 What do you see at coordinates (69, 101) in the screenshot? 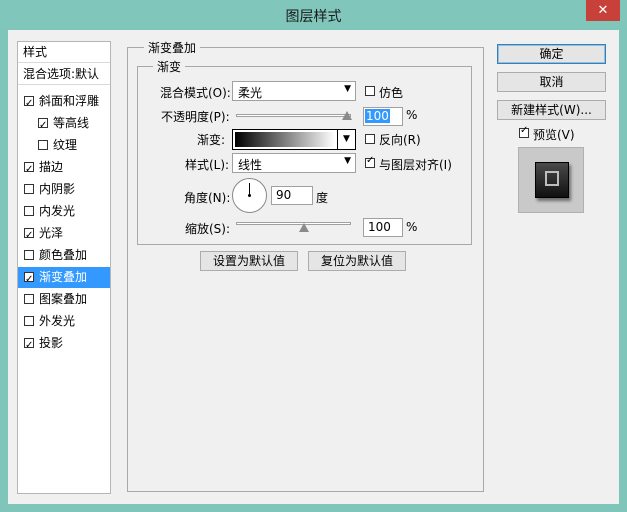
I see `style-item-label: 斜面和浮雕` at bounding box center [69, 101].